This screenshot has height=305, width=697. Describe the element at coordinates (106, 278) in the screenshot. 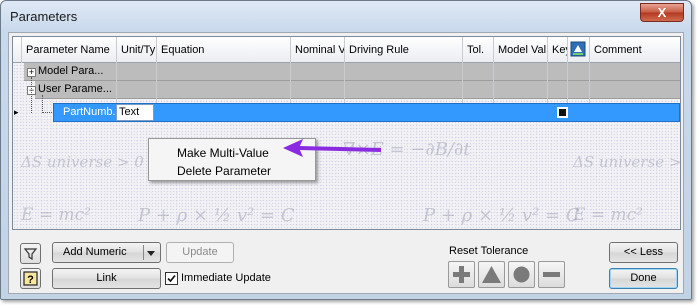

I see `link-button: Link` at that location.